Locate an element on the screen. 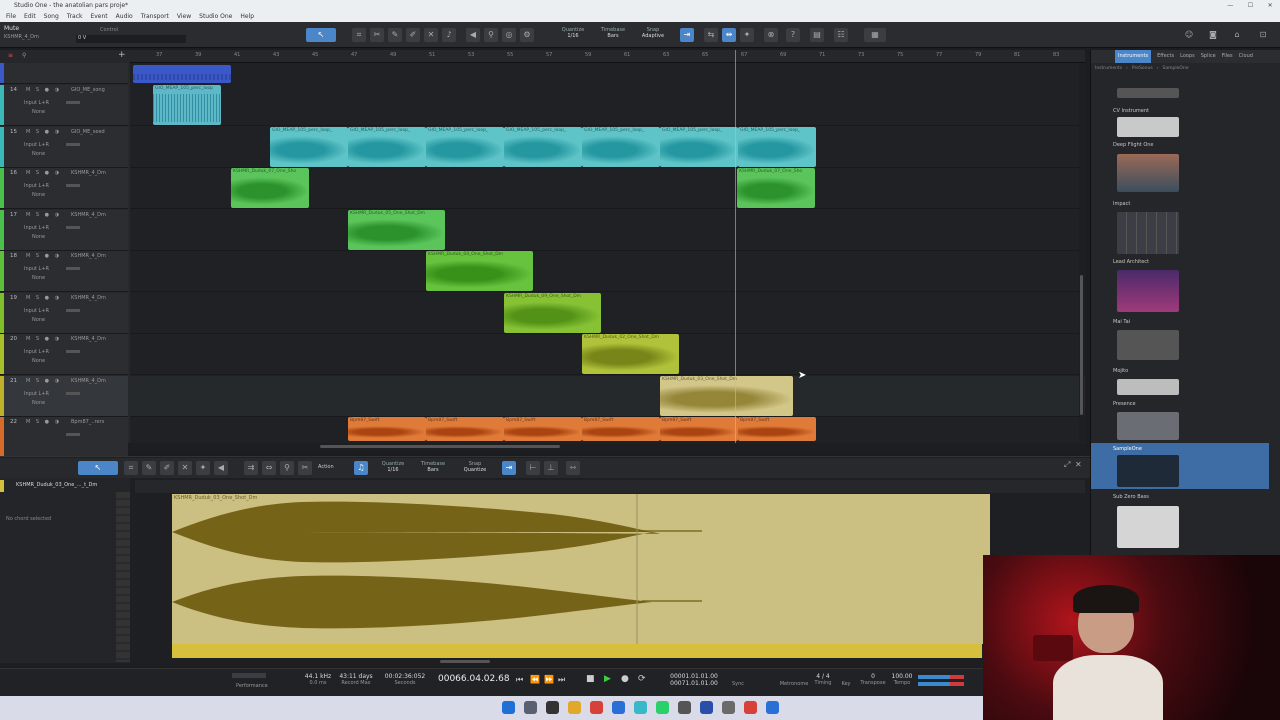 The width and height of the screenshot is (1280, 720). track-header: 15 M S ● ◑ GIO_ME_seed Input L+R None is located at coordinates (64, 147).